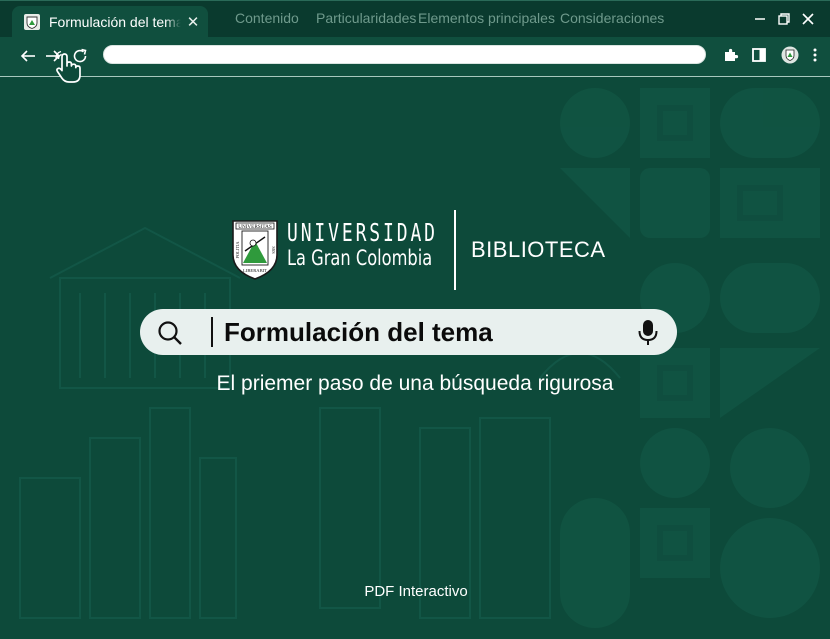  I want to click on logo-section-biblioteca: BIBLIOTECA, so click(538, 249).